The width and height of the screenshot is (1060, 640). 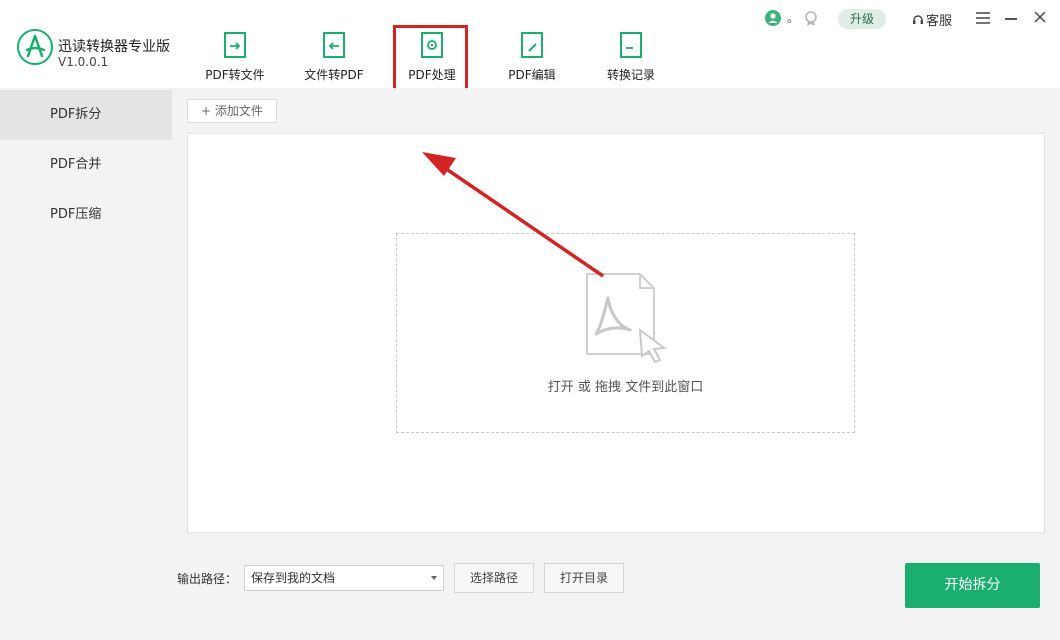 I want to click on headset-icon, so click(x=918, y=19).